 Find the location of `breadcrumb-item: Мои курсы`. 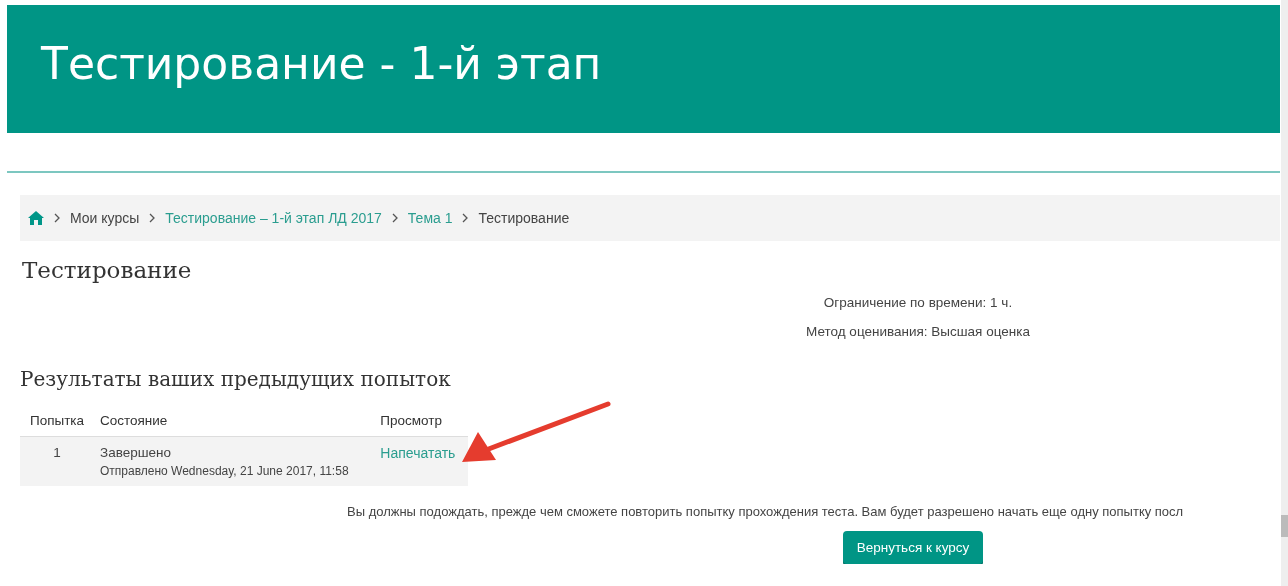

breadcrumb-item: Мои курсы is located at coordinates (105, 218).